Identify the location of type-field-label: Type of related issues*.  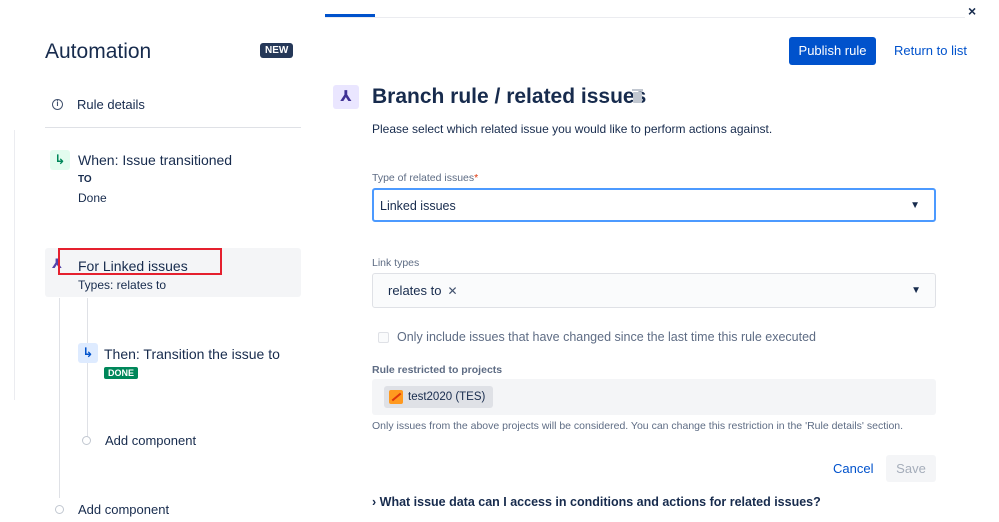
(425, 178).